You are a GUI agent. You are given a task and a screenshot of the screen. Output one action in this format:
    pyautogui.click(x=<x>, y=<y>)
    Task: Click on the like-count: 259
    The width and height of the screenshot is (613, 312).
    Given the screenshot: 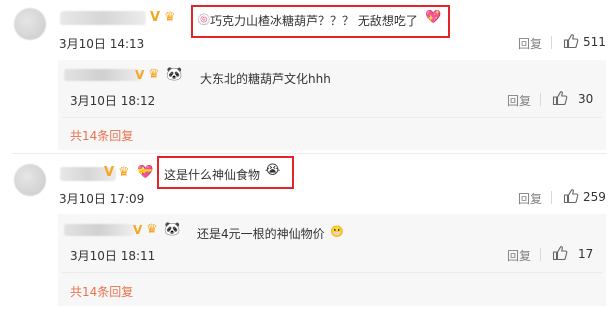 What is the action you would take?
    pyautogui.click(x=594, y=197)
    